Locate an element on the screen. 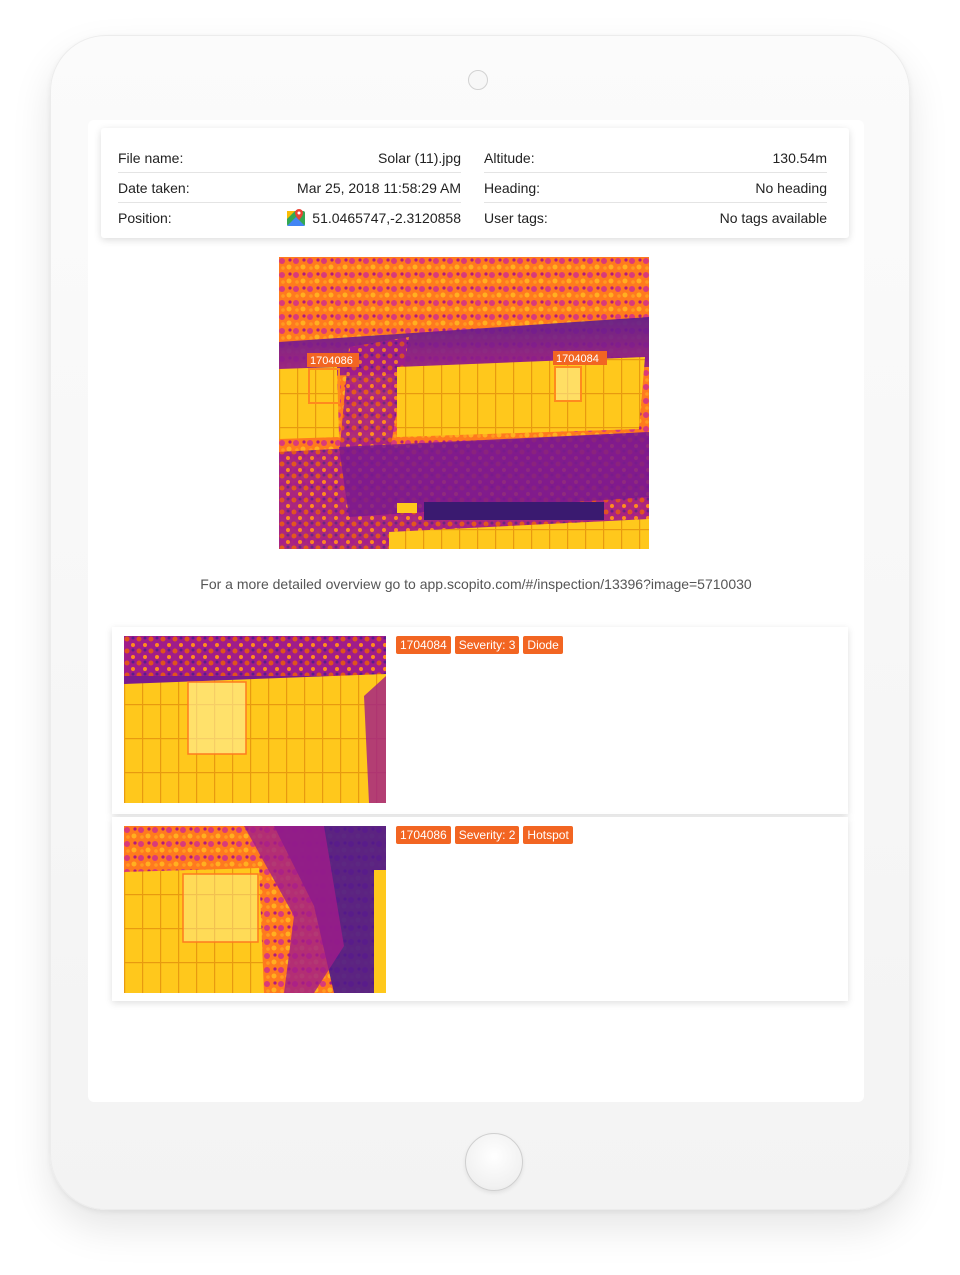  meta-label: File name: is located at coordinates (151, 158).